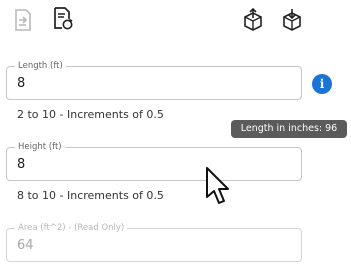 The height and width of the screenshot is (276, 351). What do you see at coordinates (25, 245) in the screenshot?
I see `area-field-value: 64` at bounding box center [25, 245].